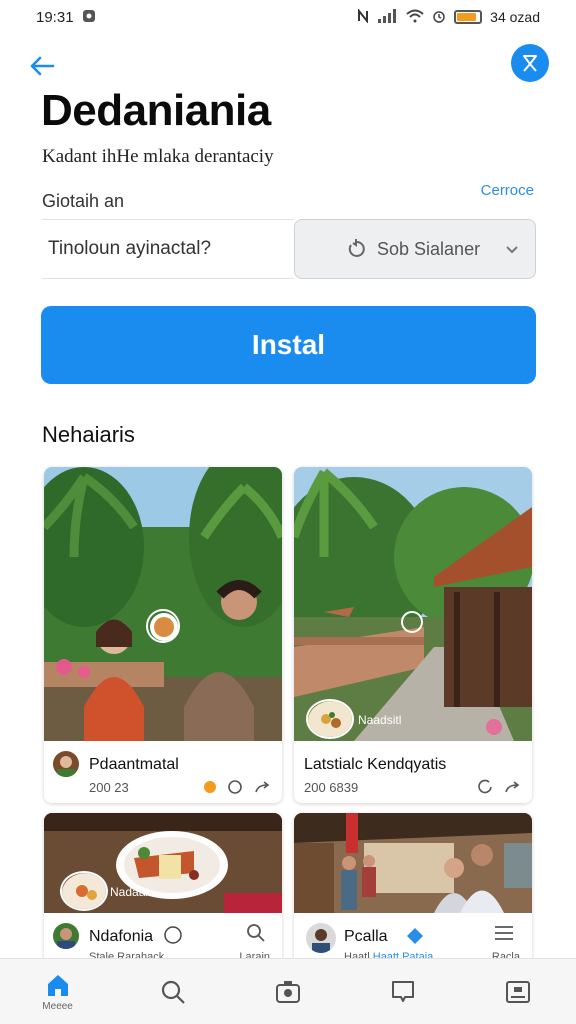  What do you see at coordinates (163, 863) in the screenshot?
I see `card-photo: Nadaal` at bounding box center [163, 863].